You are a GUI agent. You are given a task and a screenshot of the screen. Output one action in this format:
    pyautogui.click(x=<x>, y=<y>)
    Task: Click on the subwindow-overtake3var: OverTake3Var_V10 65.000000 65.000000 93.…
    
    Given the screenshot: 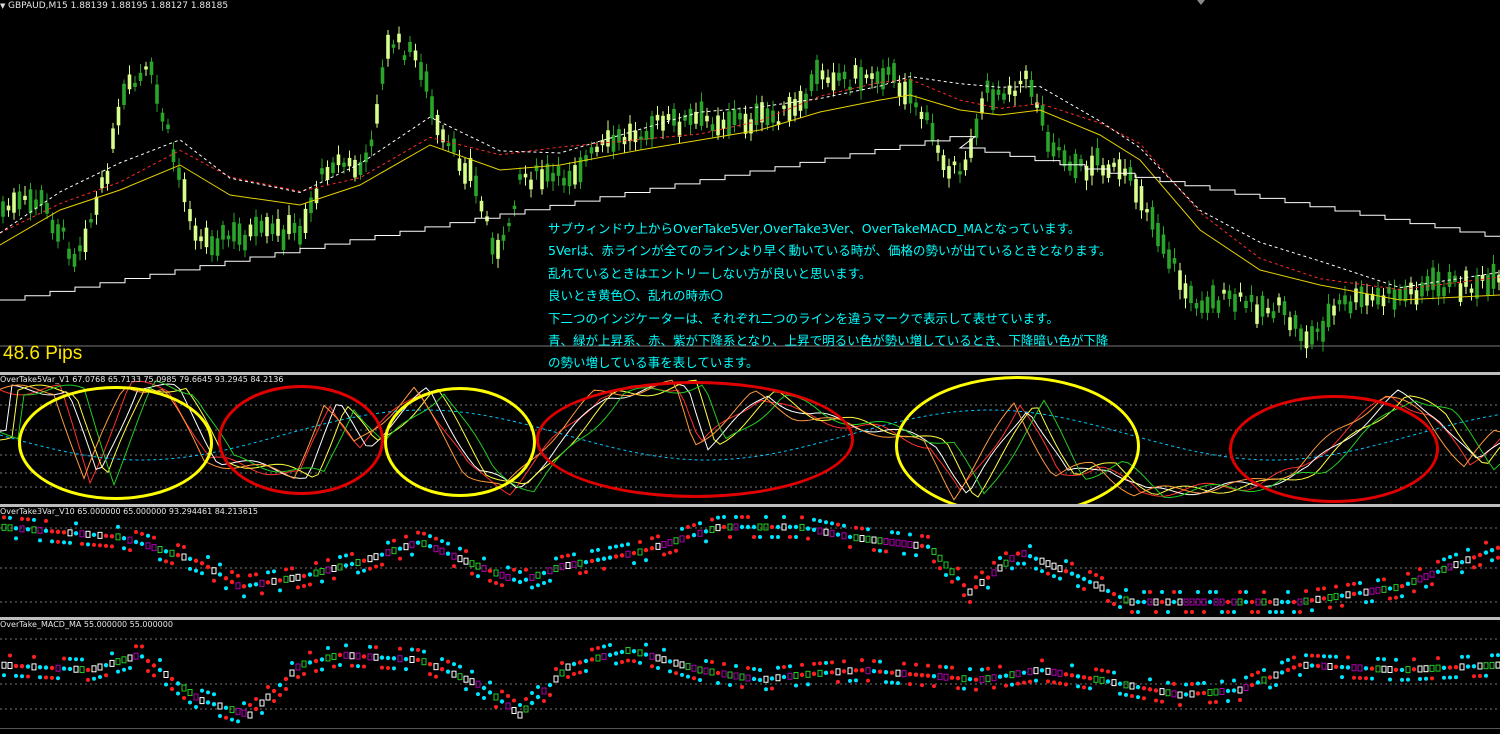 What is the action you would take?
    pyautogui.click(x=750, y=562)
    